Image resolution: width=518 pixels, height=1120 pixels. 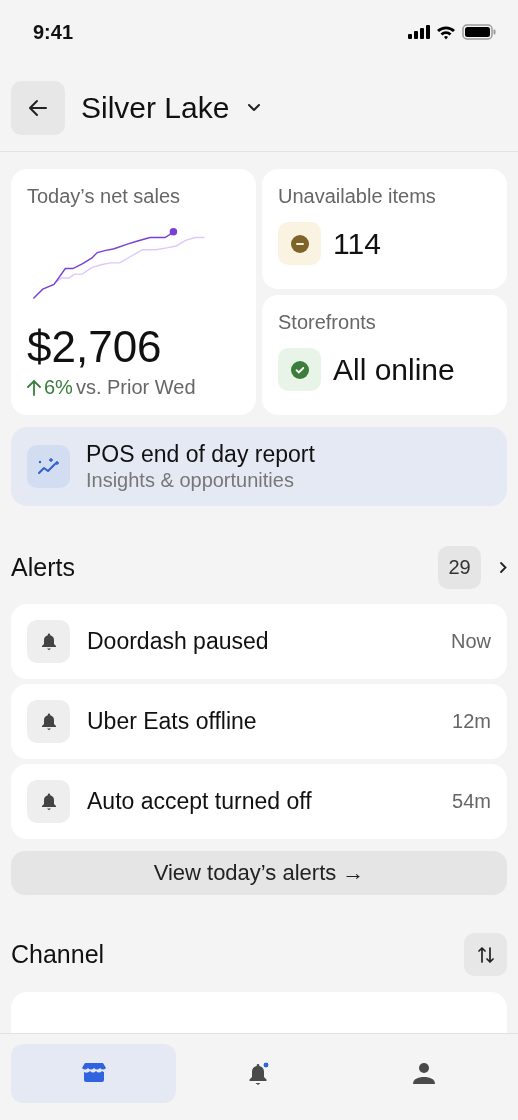 I want to click on back-button, so click(x=38, y=107).